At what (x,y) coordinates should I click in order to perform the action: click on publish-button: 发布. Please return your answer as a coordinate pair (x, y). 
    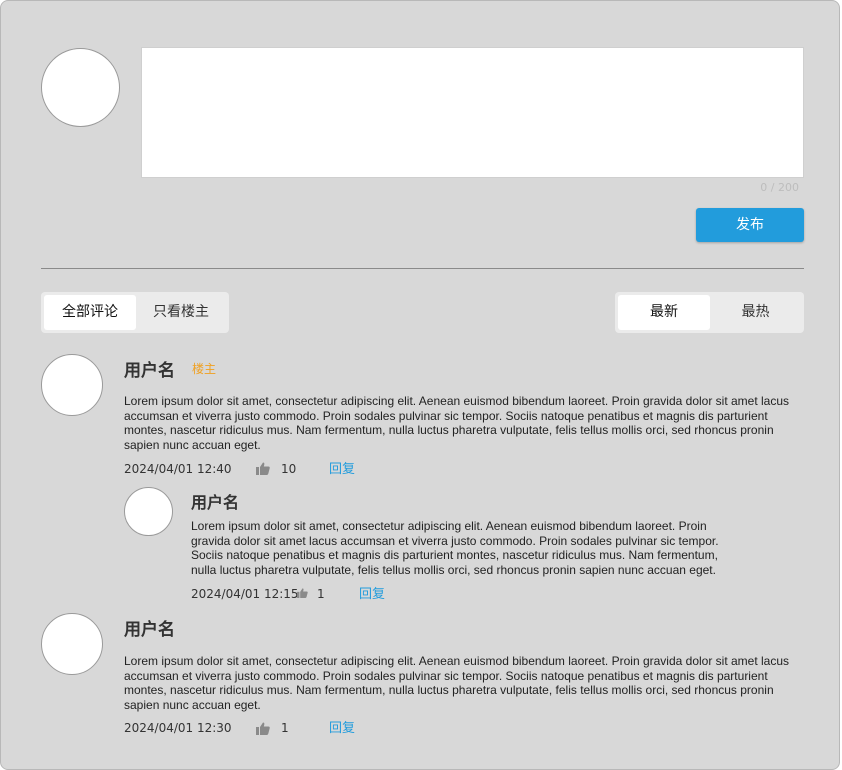
    Looking at the image, I should click on (750, 225).